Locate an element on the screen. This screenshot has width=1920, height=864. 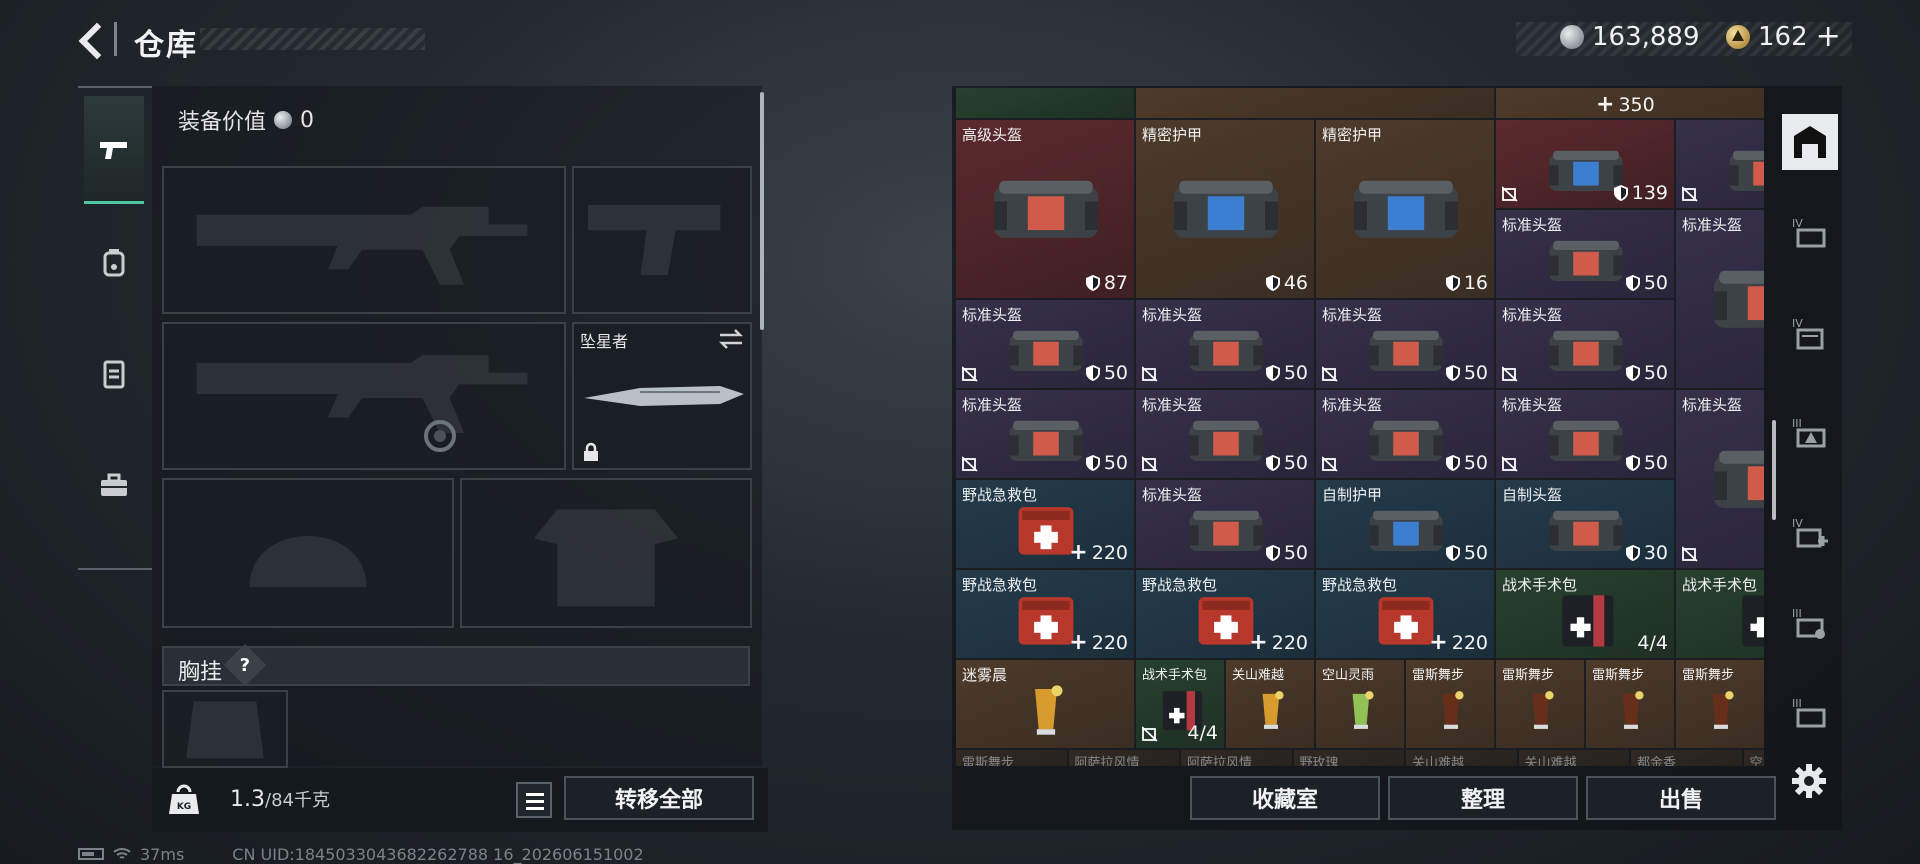
rail-storage-4b: IV is located at coordinates (1810, 334).